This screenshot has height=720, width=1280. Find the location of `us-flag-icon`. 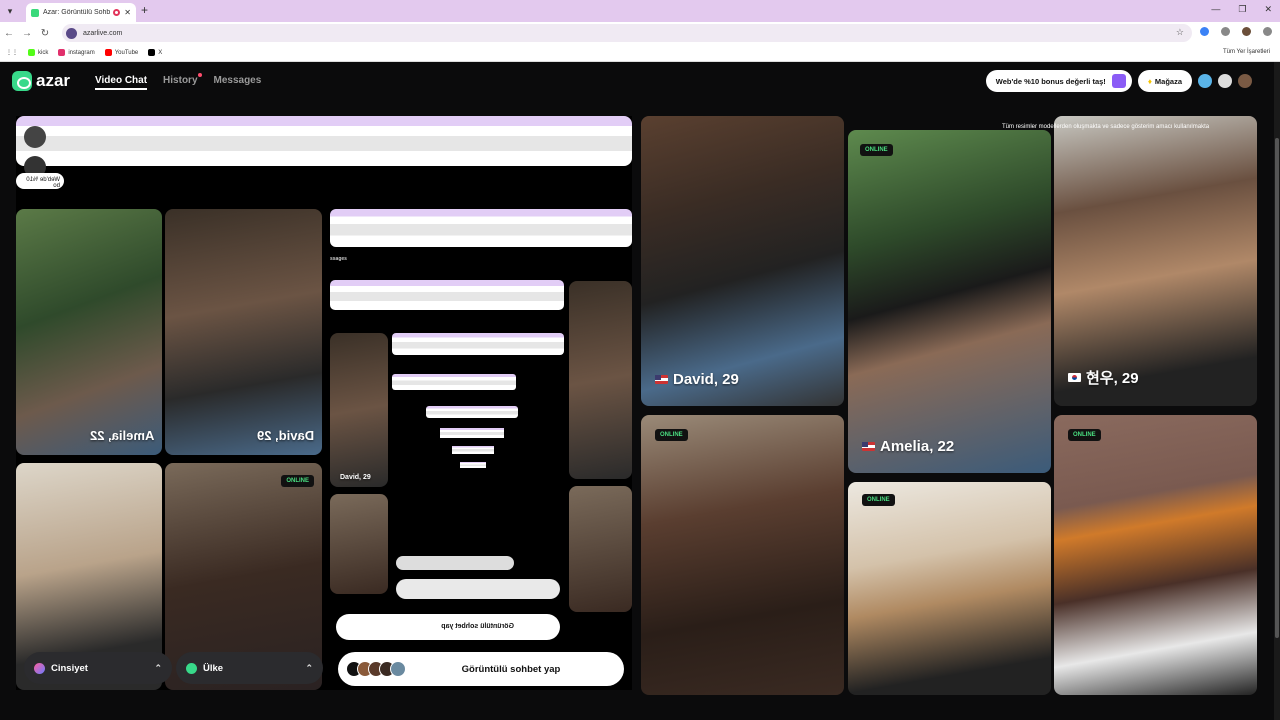

us-flag-icon is located at coordinates (868, 446).